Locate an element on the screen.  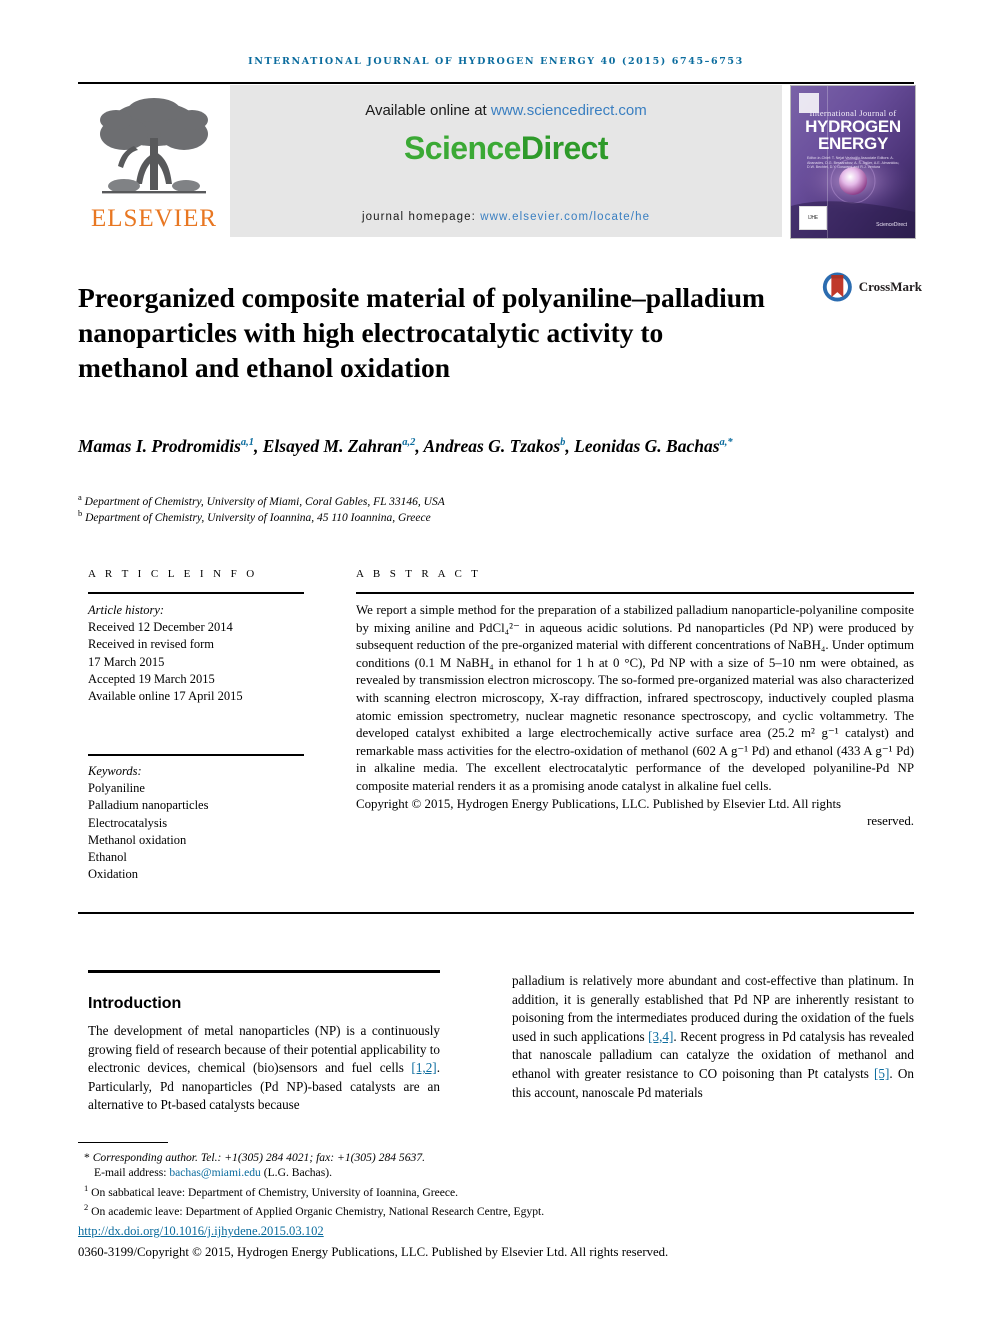
article-history-item: Available online 17 April 2015 is located at coordinates (165, 696).